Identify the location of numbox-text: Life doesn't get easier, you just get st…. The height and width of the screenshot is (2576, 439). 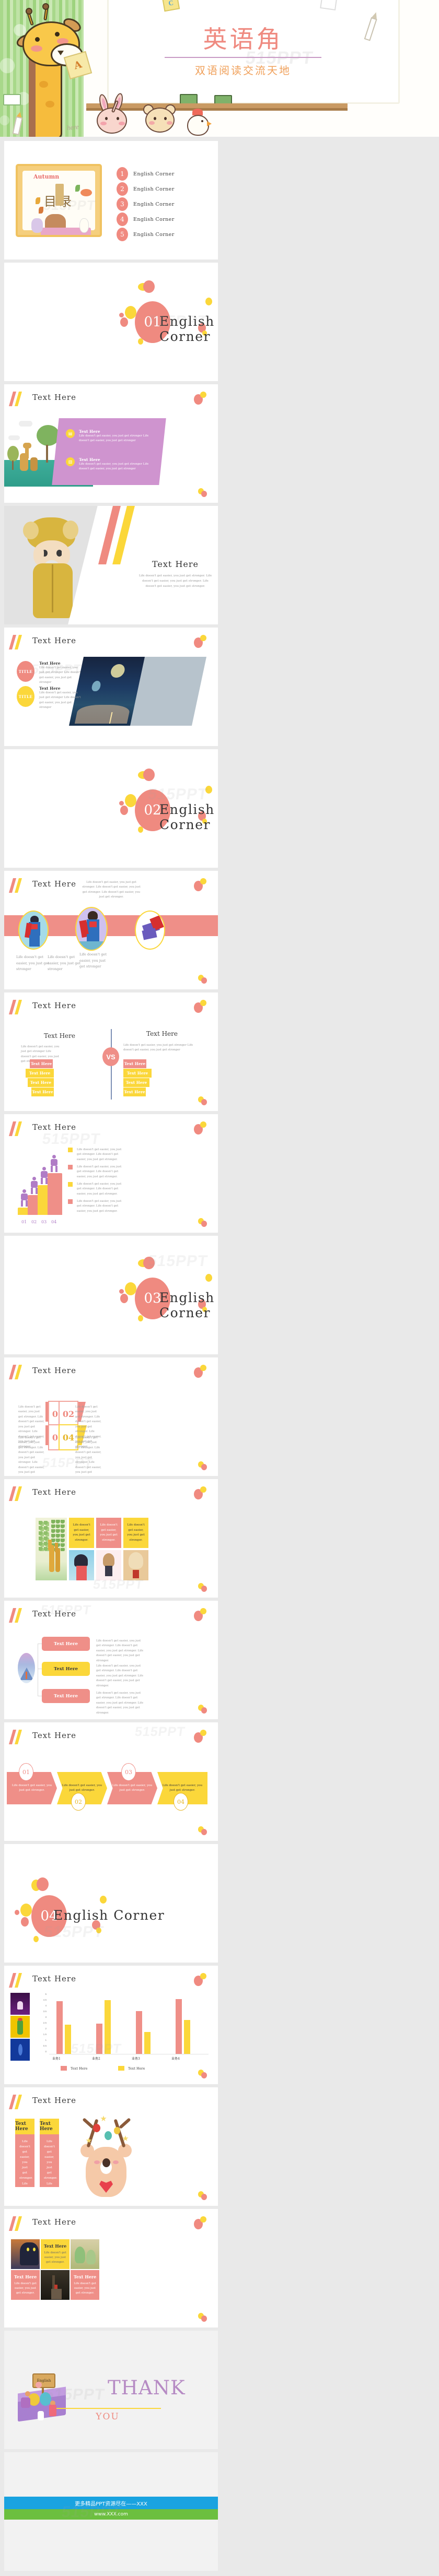
(88, 1456).